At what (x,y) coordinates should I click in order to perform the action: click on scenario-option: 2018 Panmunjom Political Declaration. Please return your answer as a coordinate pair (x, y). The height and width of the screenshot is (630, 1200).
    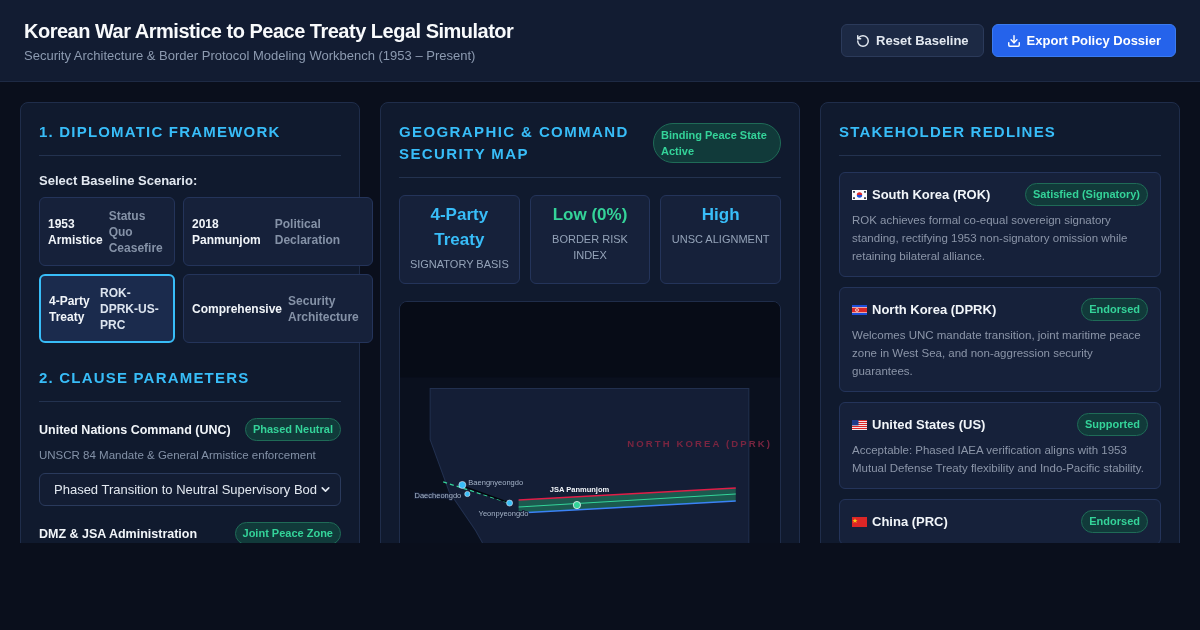
    Looking at the image, I should click on (278, 231).